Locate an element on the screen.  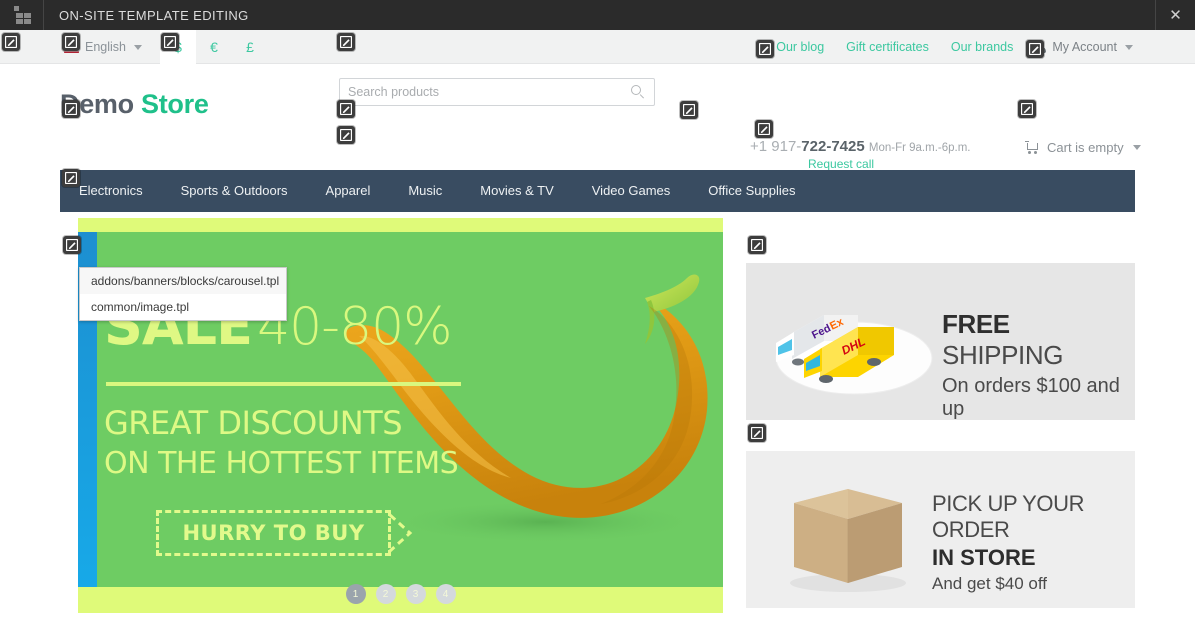
carousel-cta-label: HURRY TO BUY is located at coordinates (273, 533).